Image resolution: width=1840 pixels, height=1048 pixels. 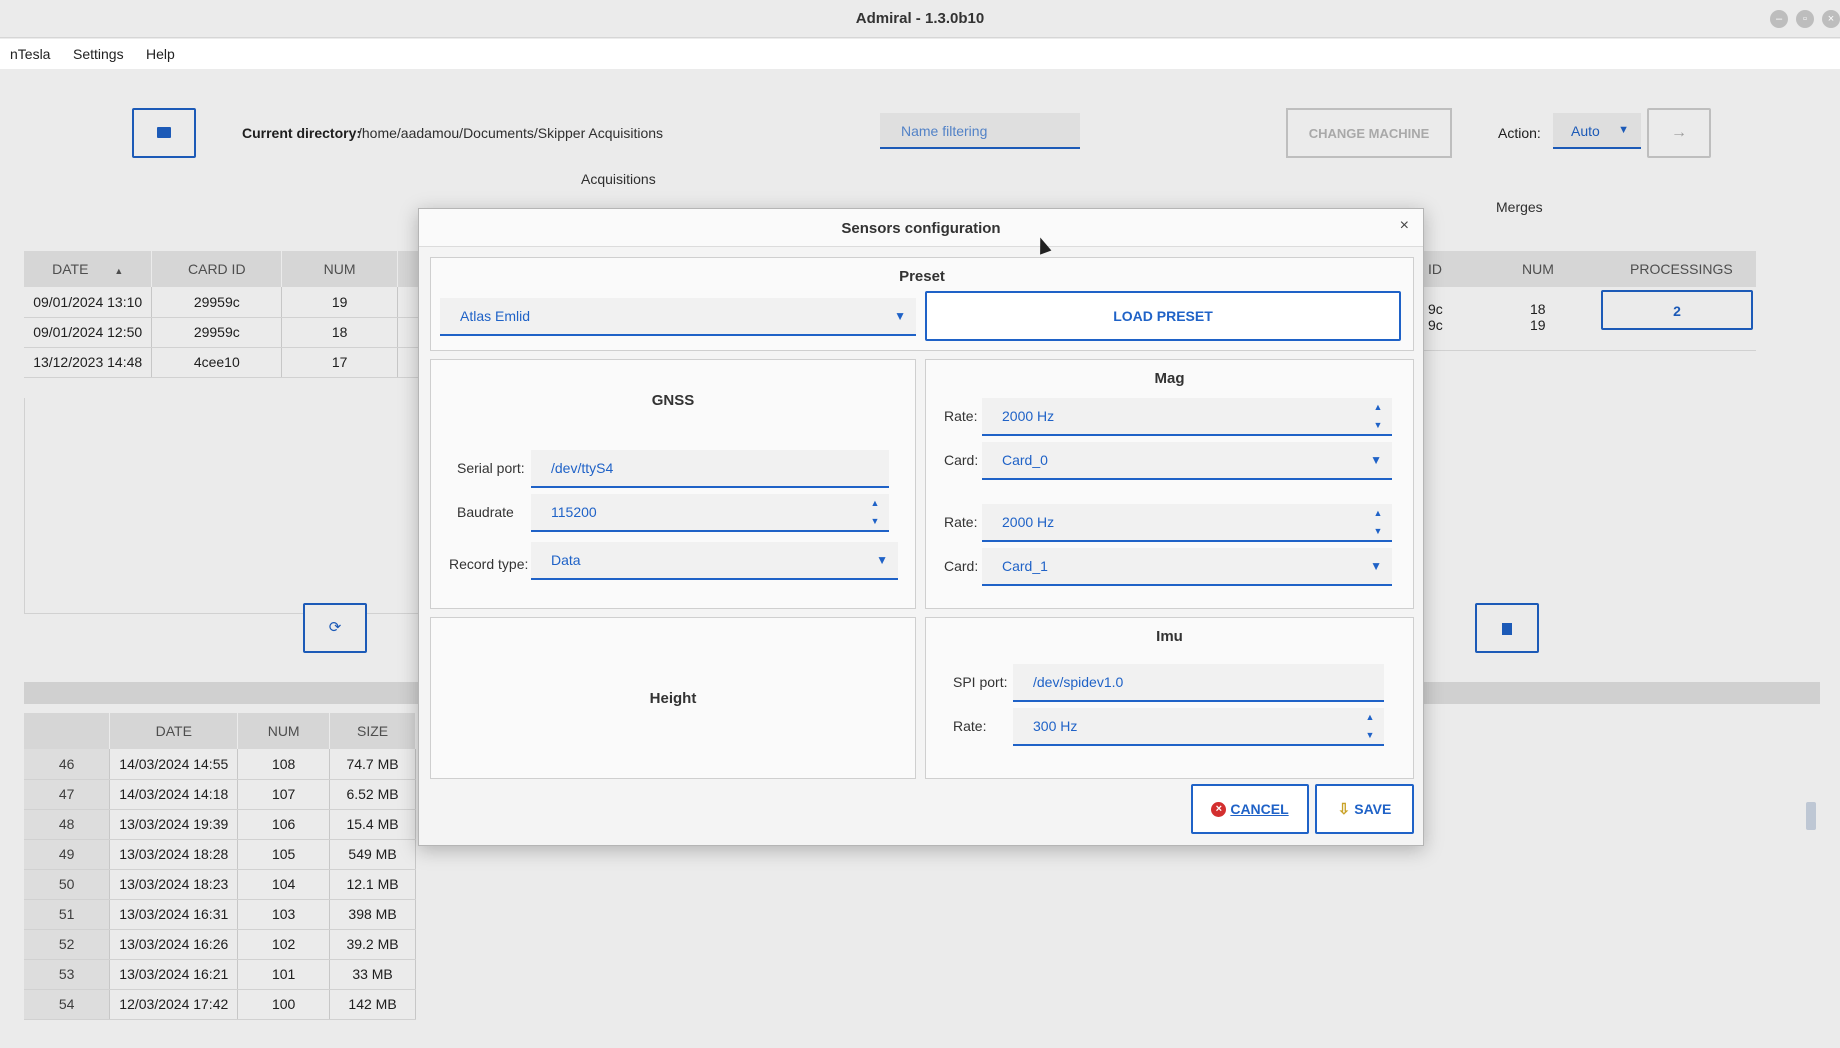 What do you see at coordinates (1055, 726) in the screenshot?
I see `imu-rate-value: 300 Hz` at bounding box center [1055, 726].